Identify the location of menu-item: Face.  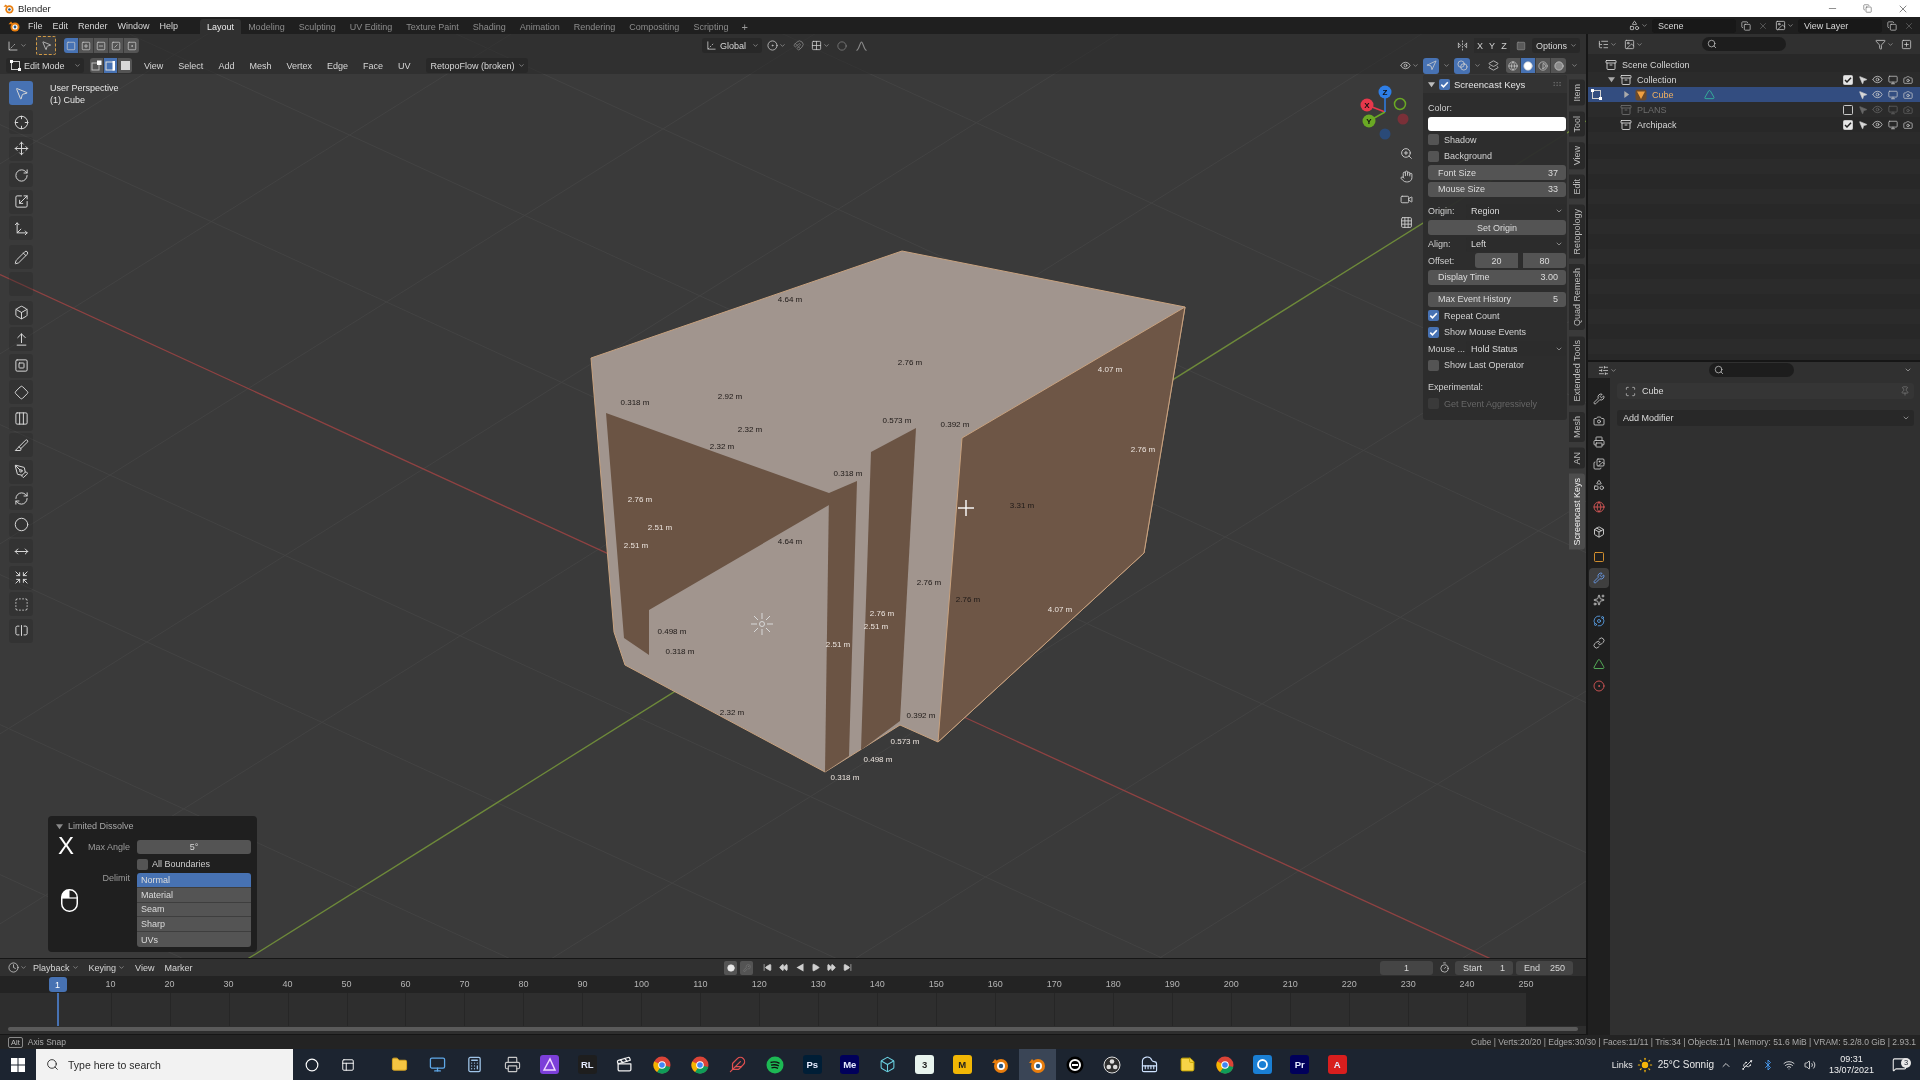
(372, 65).